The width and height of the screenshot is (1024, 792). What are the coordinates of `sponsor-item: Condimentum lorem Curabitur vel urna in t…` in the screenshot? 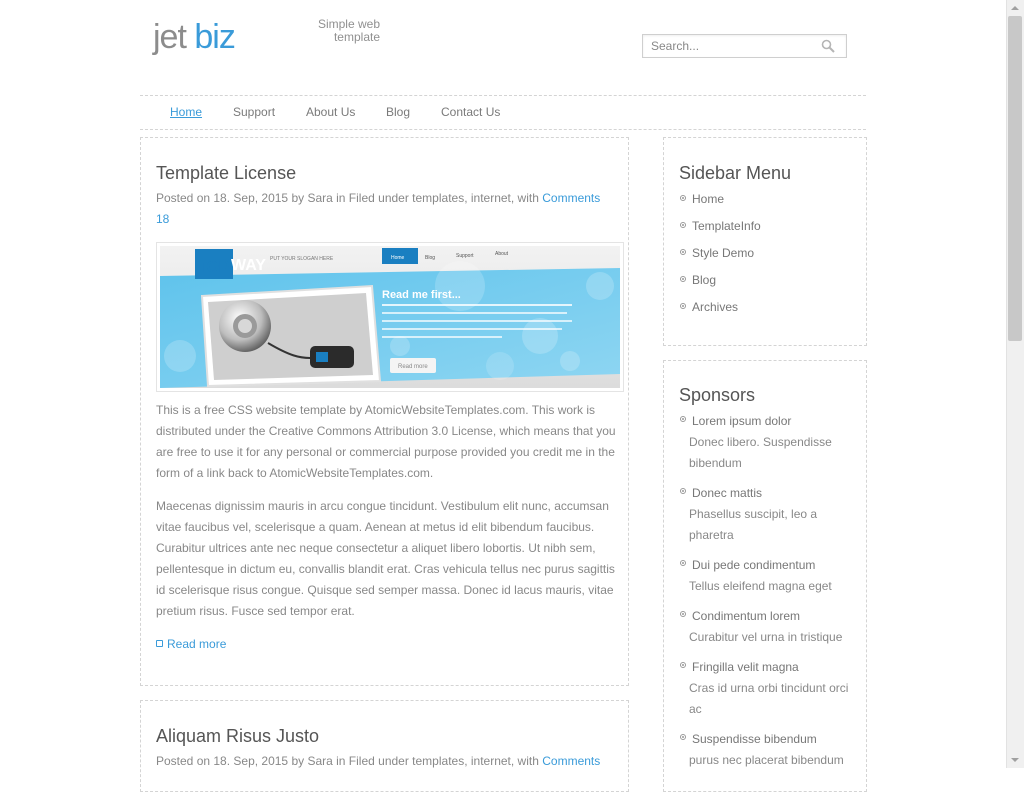 It's located at (769, 627).